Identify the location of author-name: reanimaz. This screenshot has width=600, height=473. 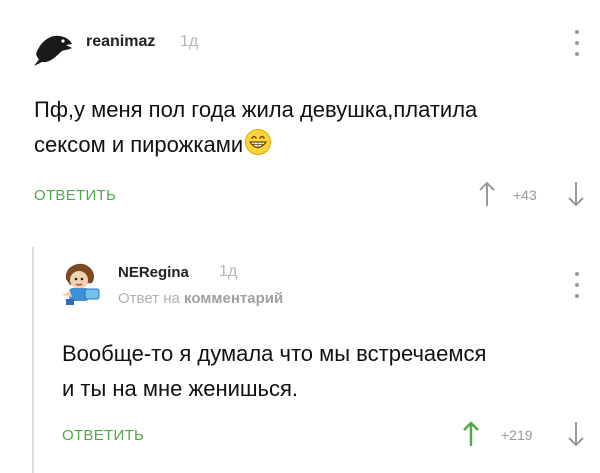
(120, 42).